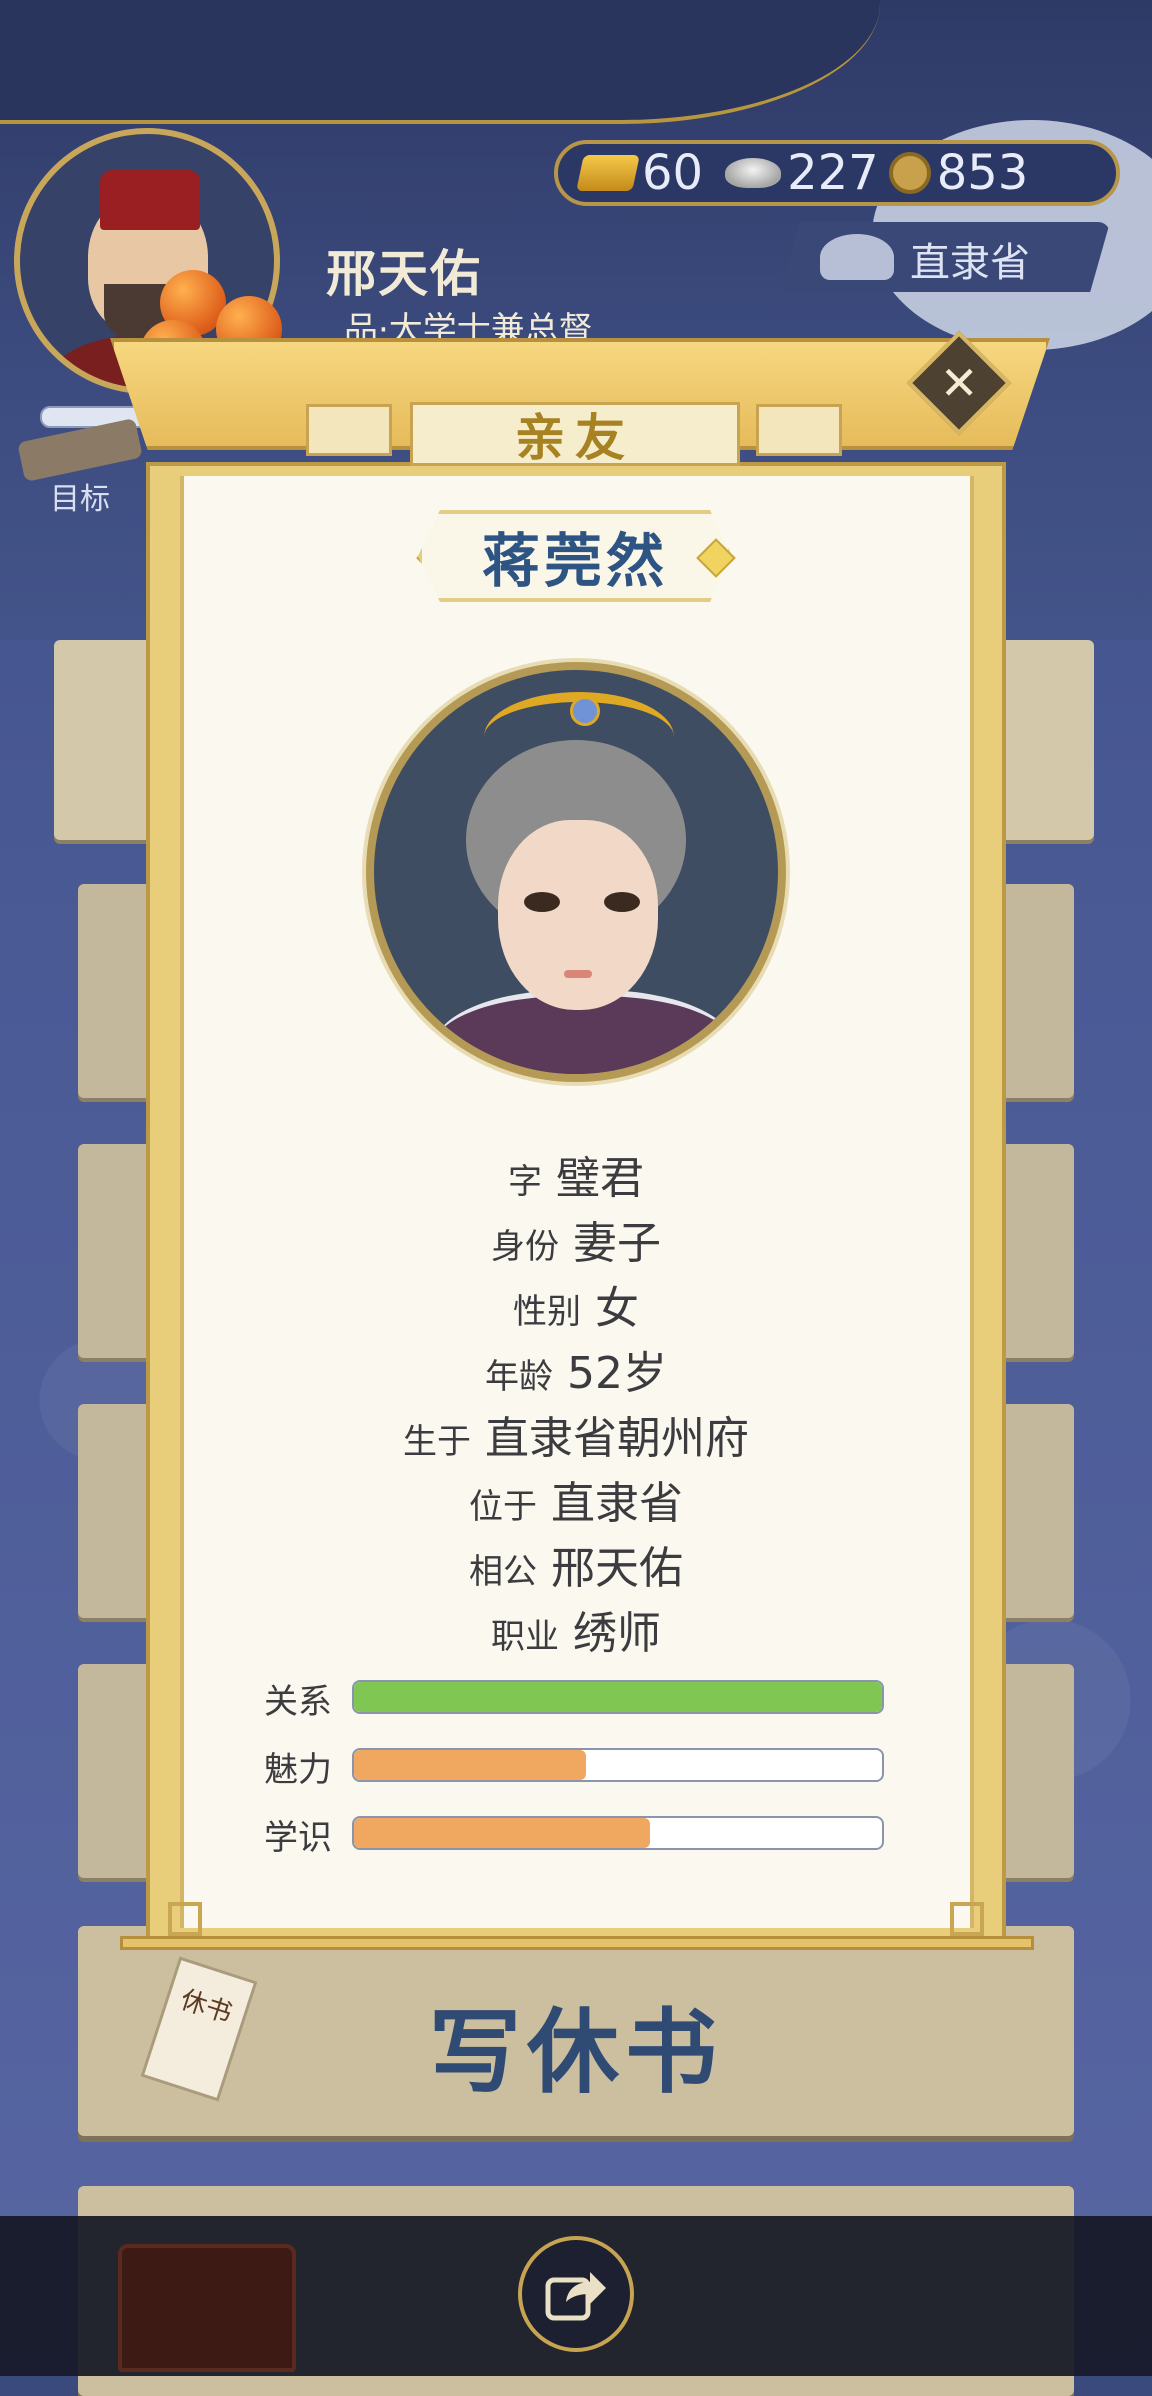 This screenshot has height=2396, width=1152. I want to click on info-value: 绣师, so click(617, 1633).